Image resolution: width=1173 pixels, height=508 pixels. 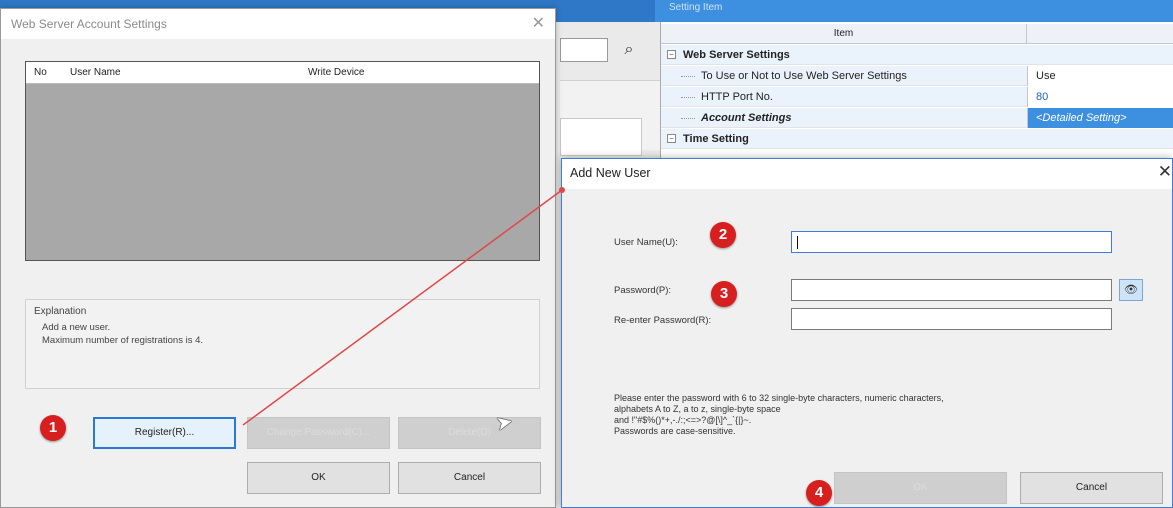 I want to click on setting-item-header-bar: Setting Item, so click(x=914, y=11).